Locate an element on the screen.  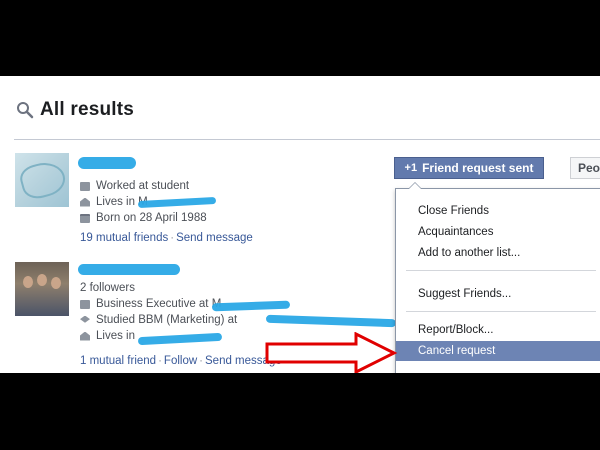
menu-item-cancel-request: Cancel request is located at coordinates (498, 351).